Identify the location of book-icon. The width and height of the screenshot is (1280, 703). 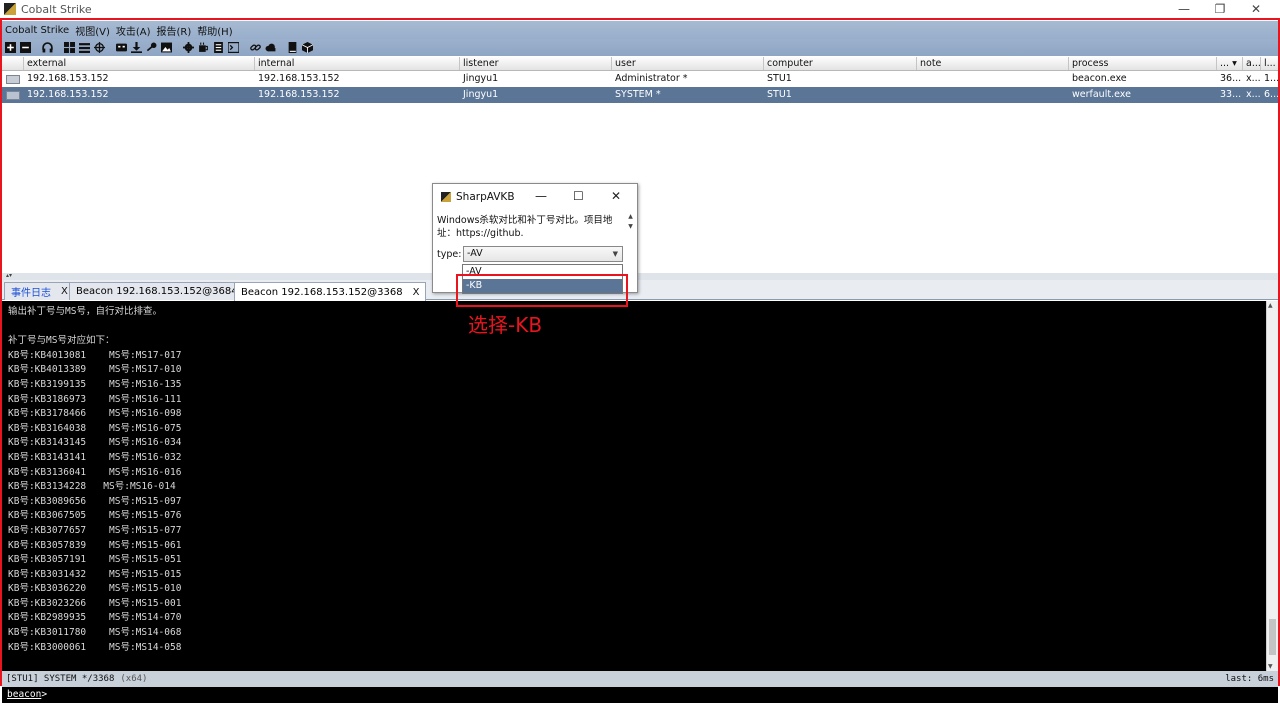
(292, 48).